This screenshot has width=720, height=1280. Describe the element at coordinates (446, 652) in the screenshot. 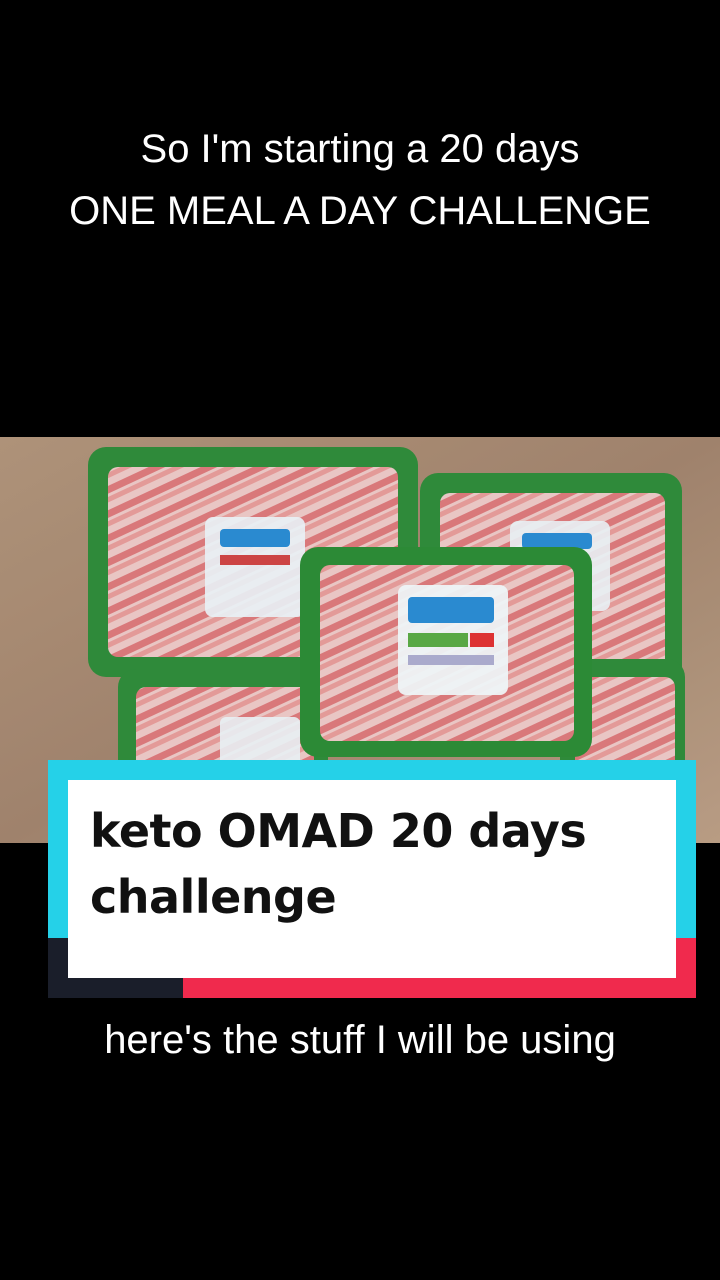

I see `crab-tray-front-center` at that location.